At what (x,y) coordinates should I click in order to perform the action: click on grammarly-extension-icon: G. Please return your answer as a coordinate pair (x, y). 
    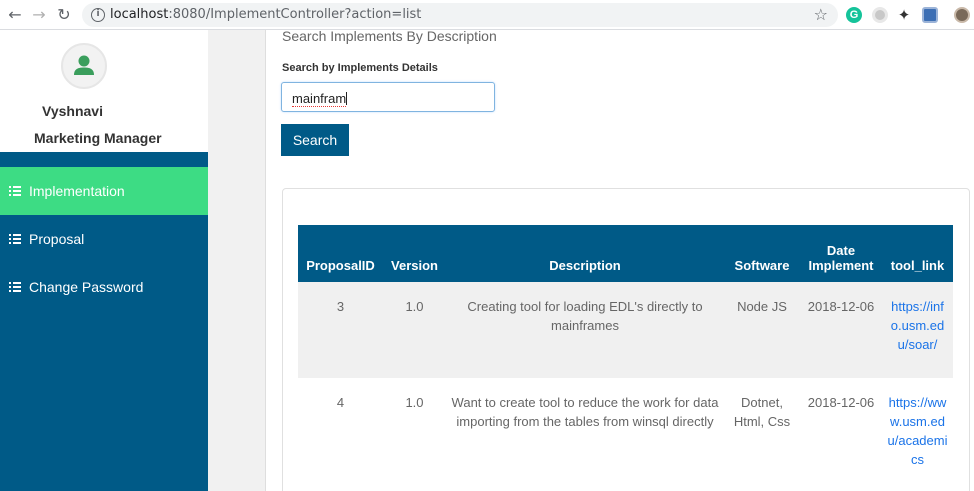
    Looking at the image, I should click on (854, 15).